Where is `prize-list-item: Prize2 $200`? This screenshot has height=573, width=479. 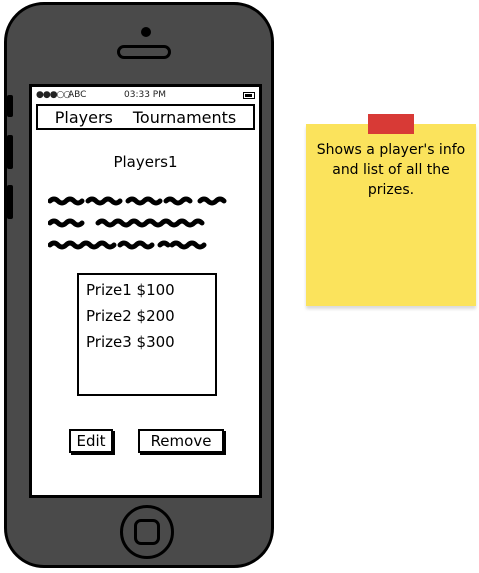 prize-list-item: Prize2 $200 is located at coordinates (147, 316).